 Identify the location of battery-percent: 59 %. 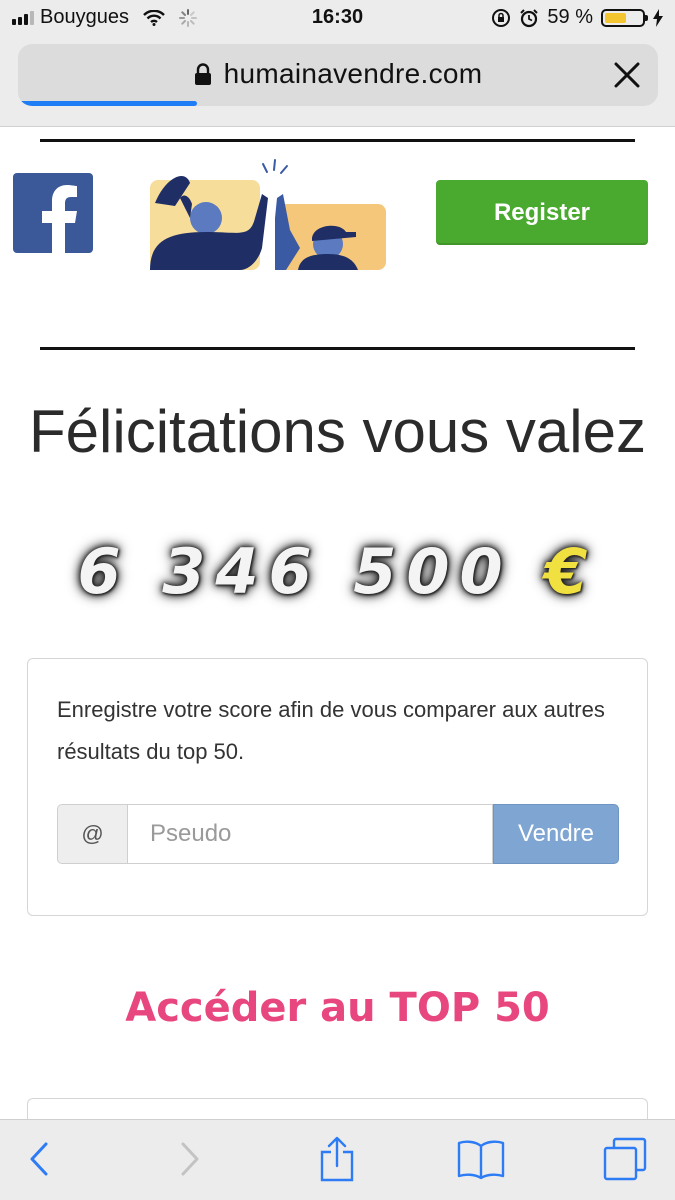
(570, 17).